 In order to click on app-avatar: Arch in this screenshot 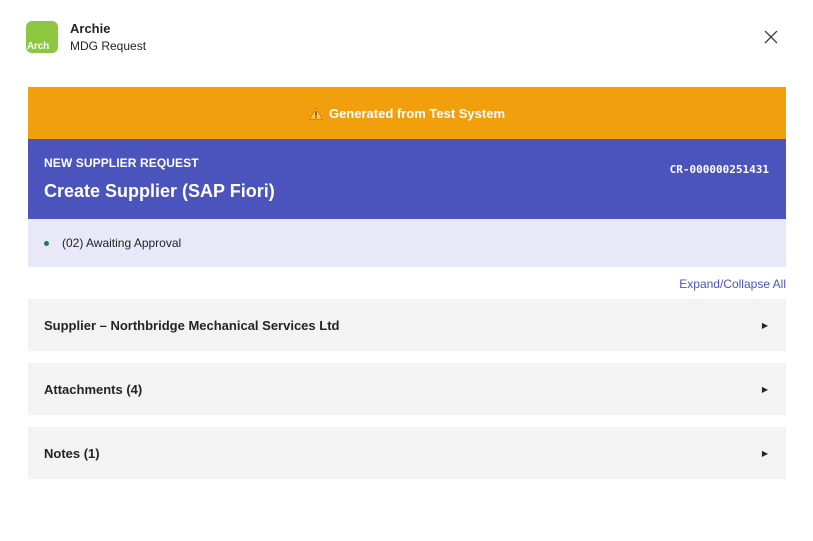, I will do `click(42, 37)`.